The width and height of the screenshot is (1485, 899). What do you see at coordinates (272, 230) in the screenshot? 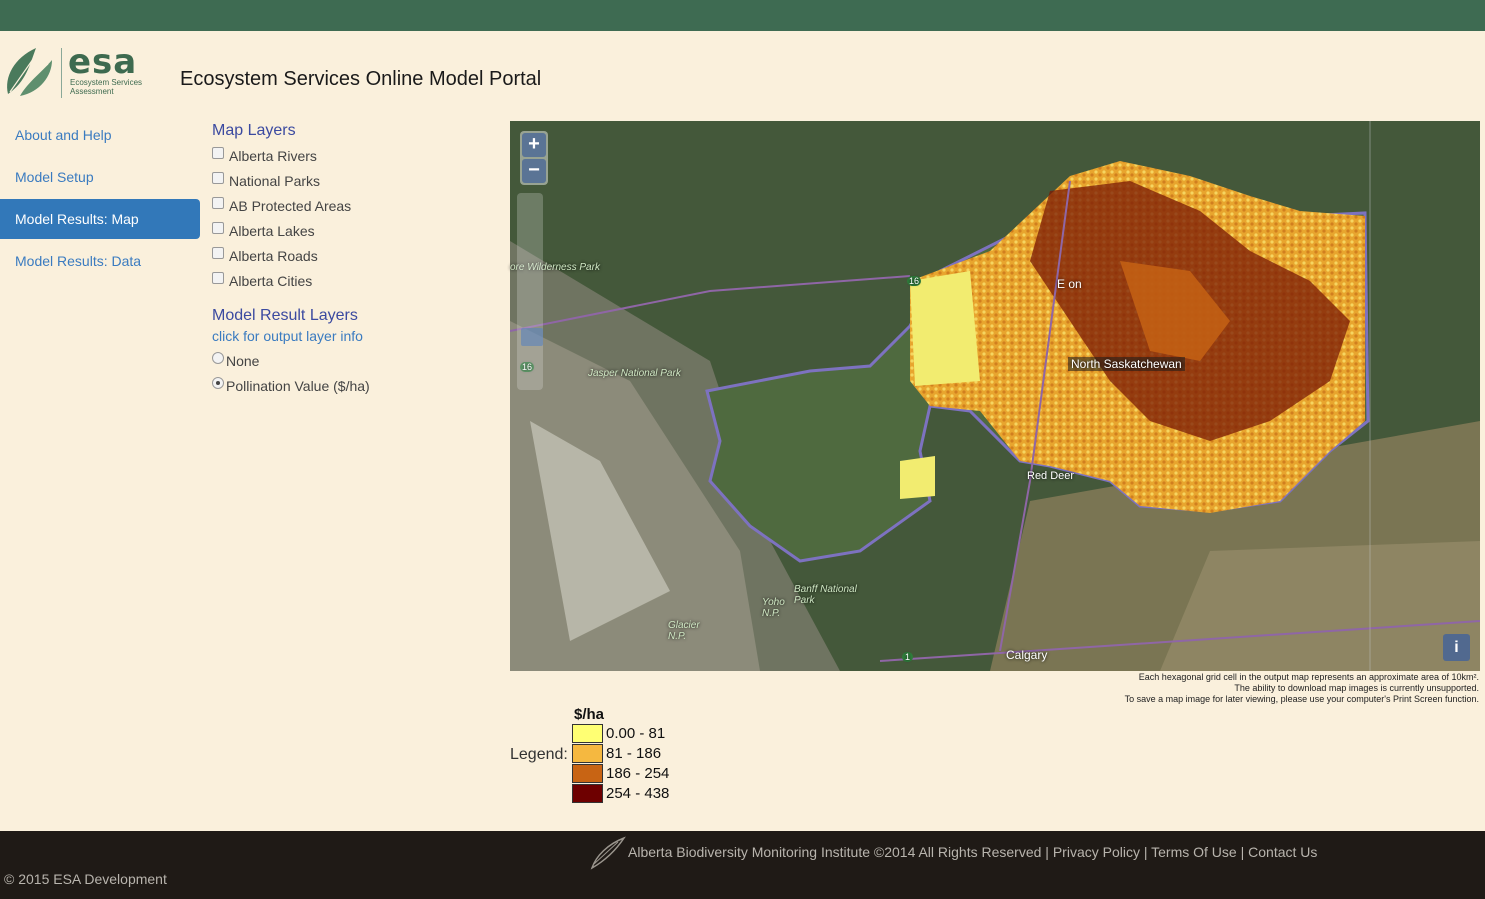
I see `layer-label: Alberta Lakes` at bounding box center [272, 230].